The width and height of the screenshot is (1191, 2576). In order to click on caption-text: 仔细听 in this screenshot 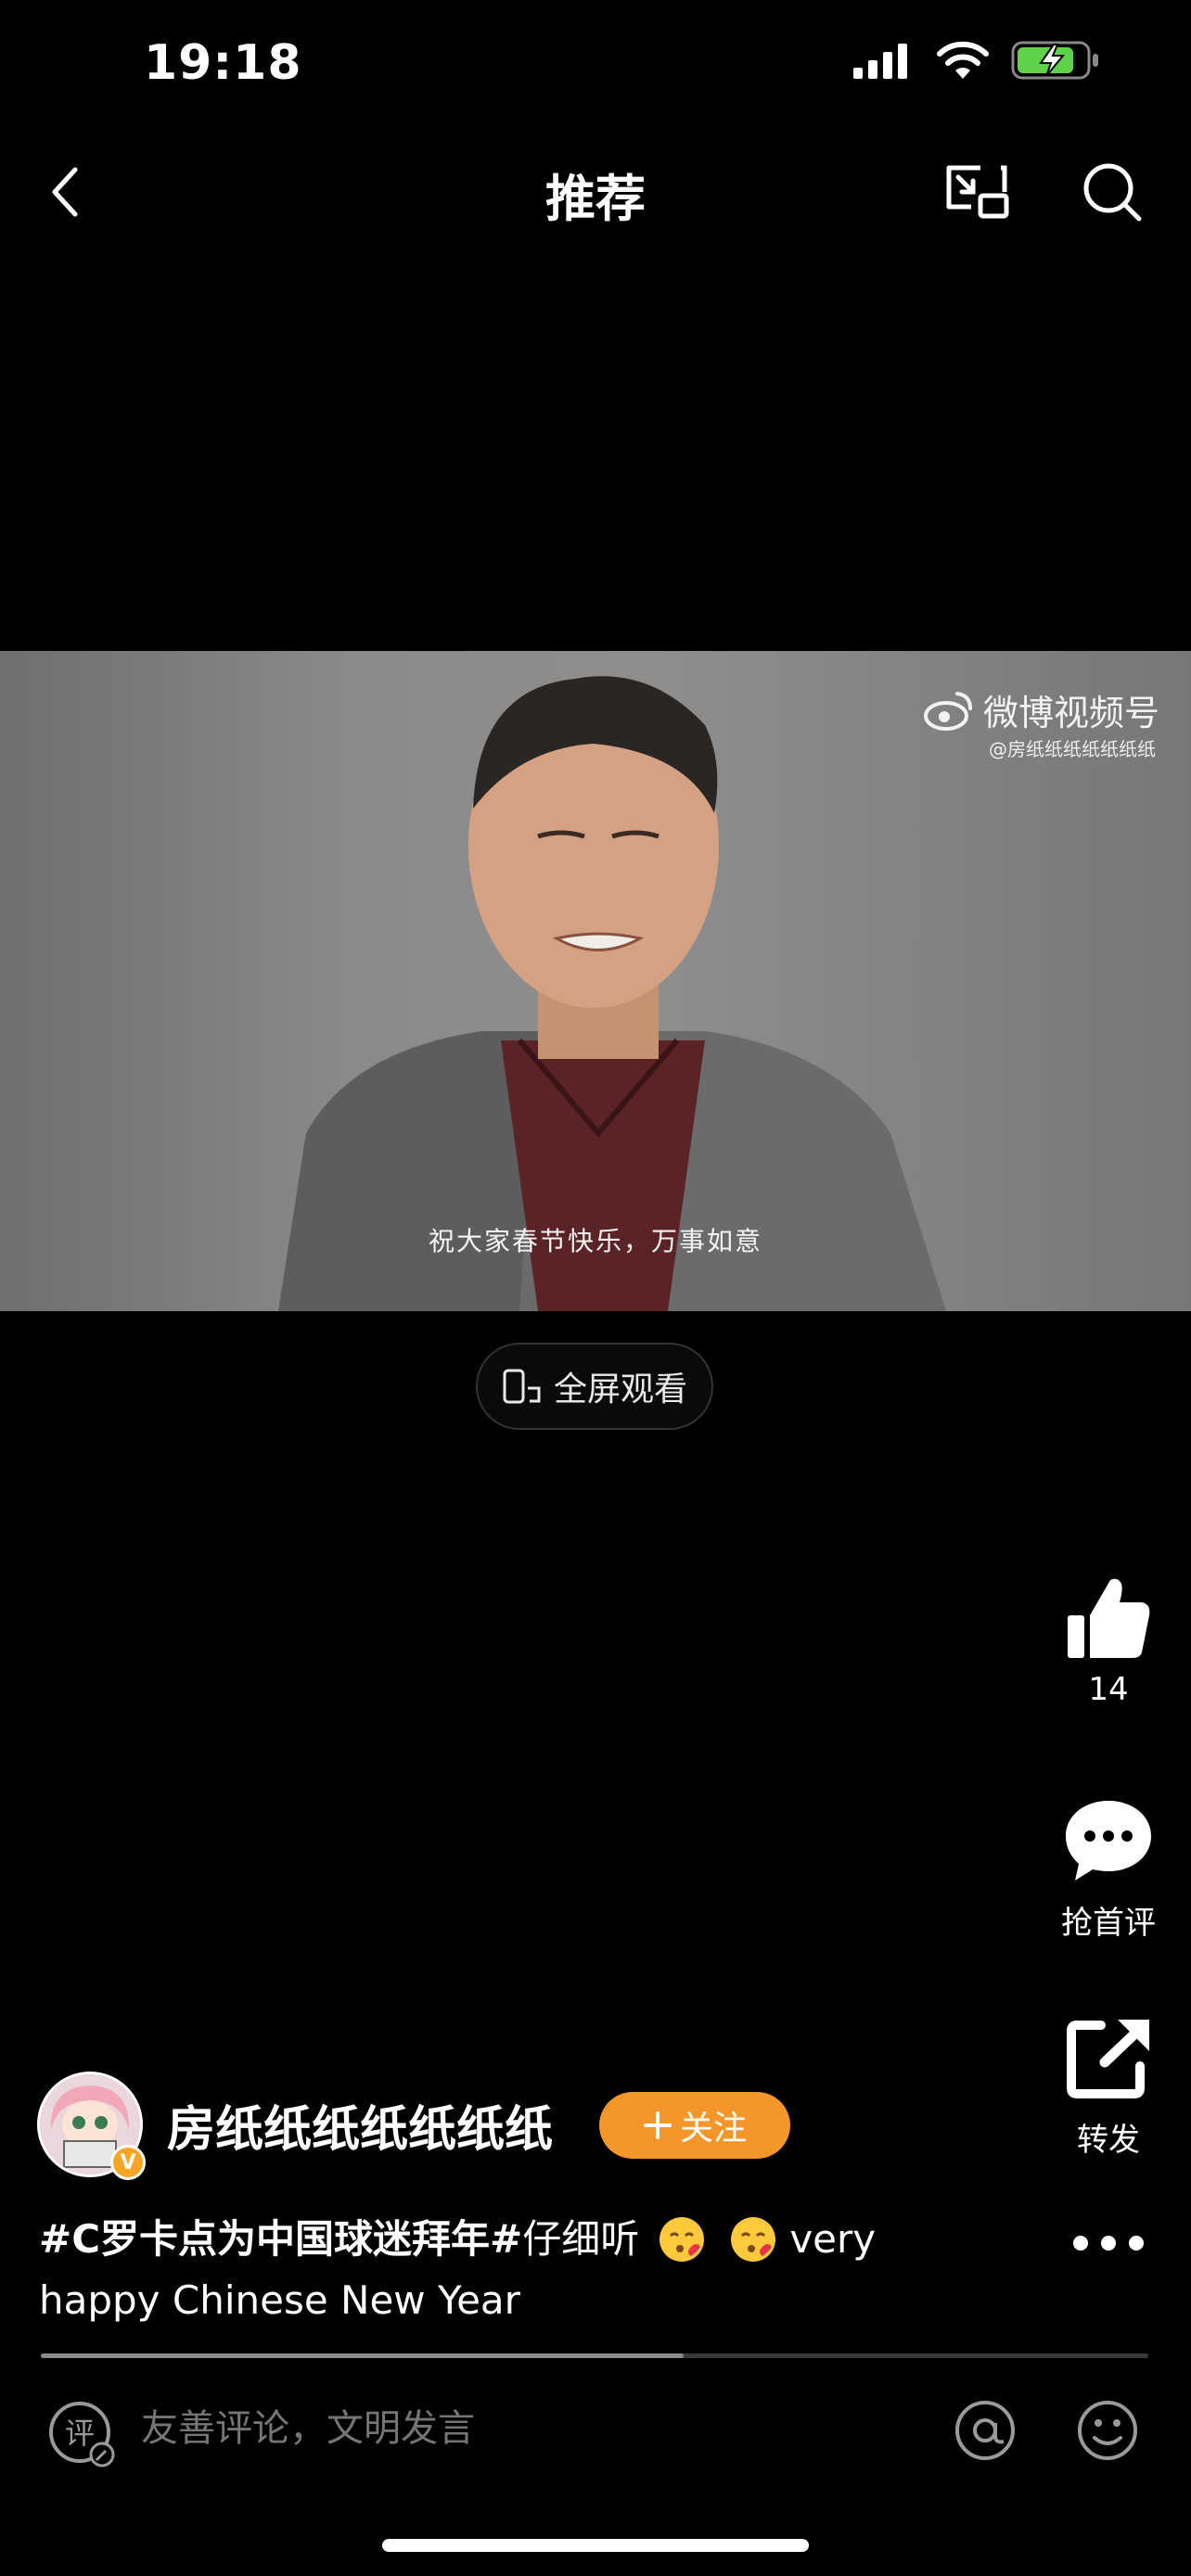, I will do `click(581, 2239)`.